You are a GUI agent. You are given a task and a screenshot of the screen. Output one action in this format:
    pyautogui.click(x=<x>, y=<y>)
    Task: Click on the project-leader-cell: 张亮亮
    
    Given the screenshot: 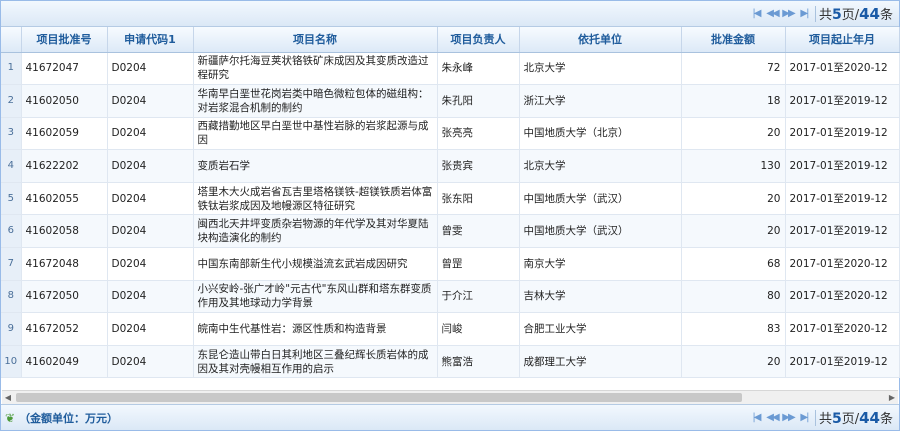 What is the action you would take?
    pyautogui.click(x=478, y=134)
    